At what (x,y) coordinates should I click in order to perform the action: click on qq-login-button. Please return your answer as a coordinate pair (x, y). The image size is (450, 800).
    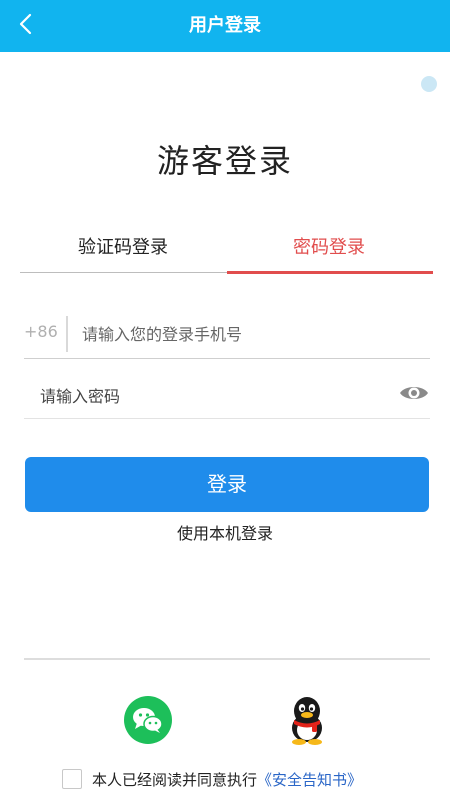
    Looking at the image, I should click on (307, 720).